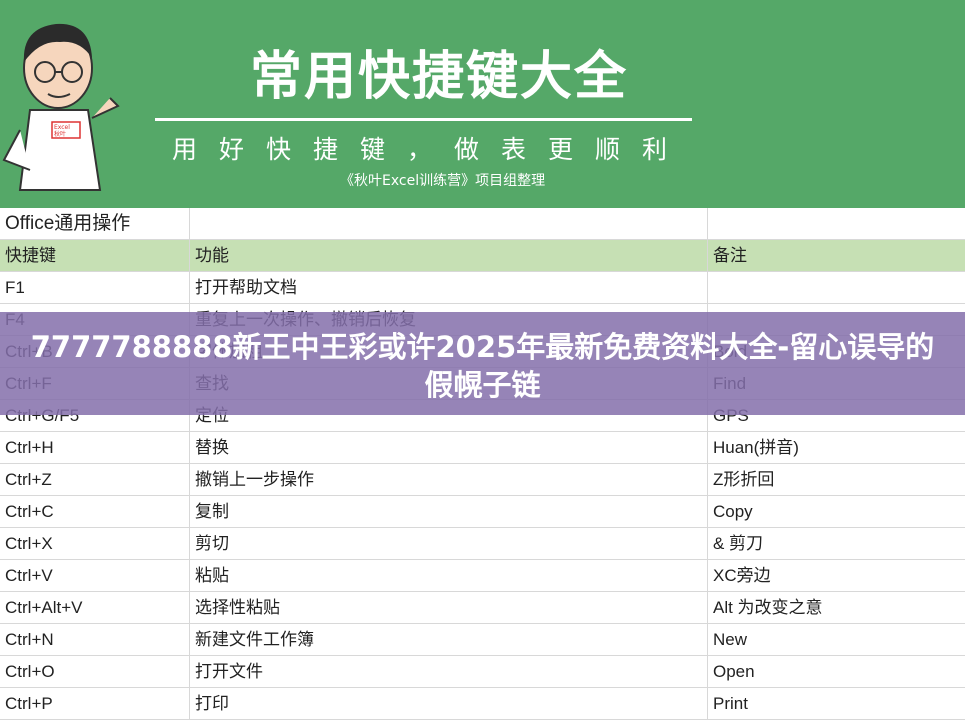  Describe the element at coordinates (730, 639) in the screenshot. I see `note-cell: New` at that location.